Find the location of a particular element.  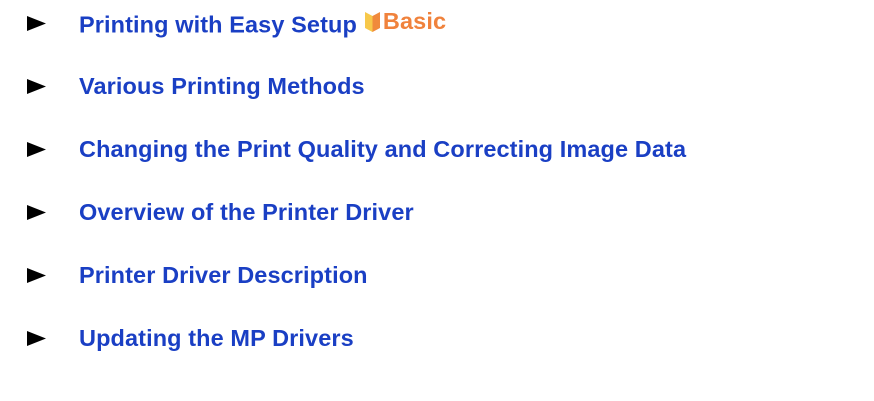

list-item: Various Printing Methods is located at coordinates (435, 86).